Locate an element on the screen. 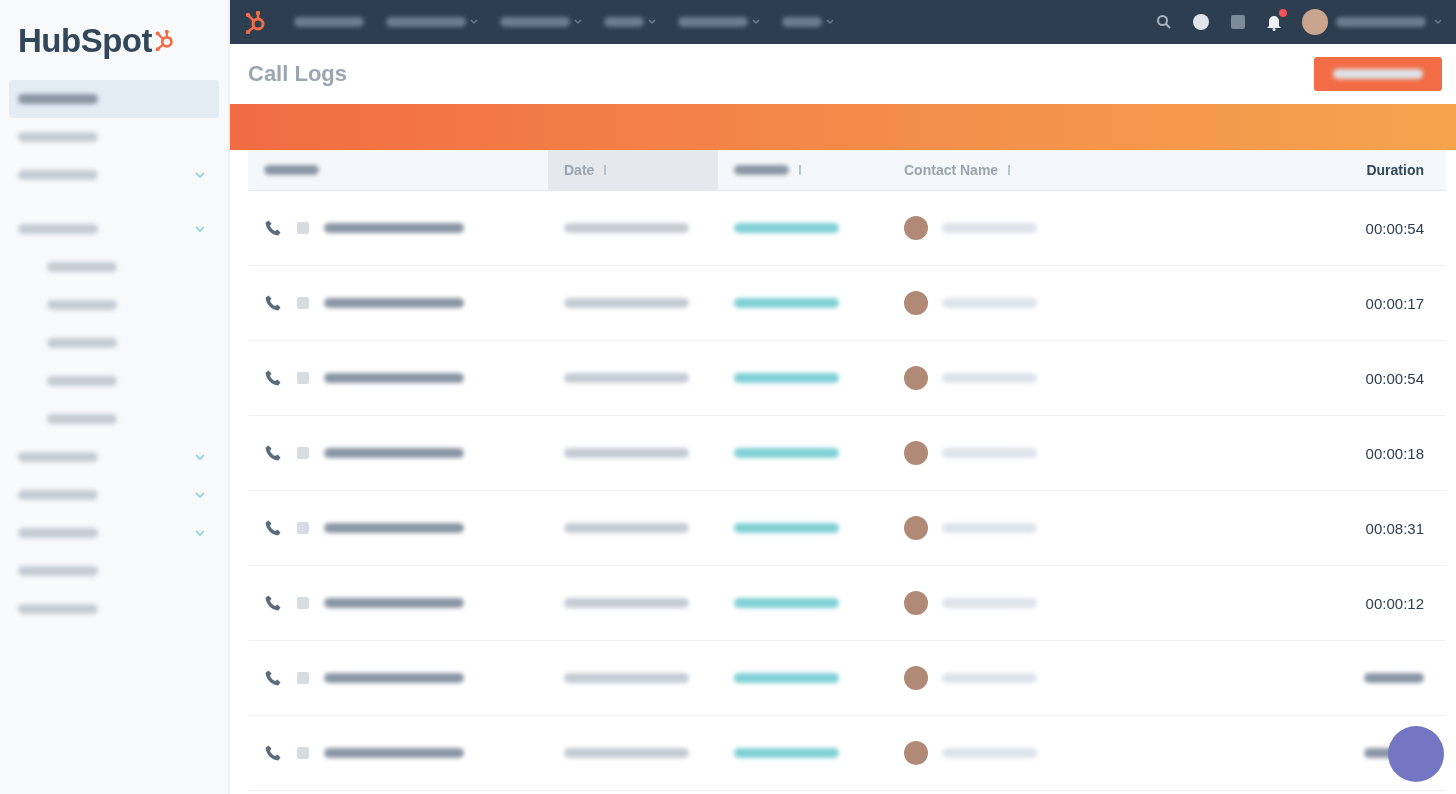  sidebar-item is located at coordinates (114, 99).